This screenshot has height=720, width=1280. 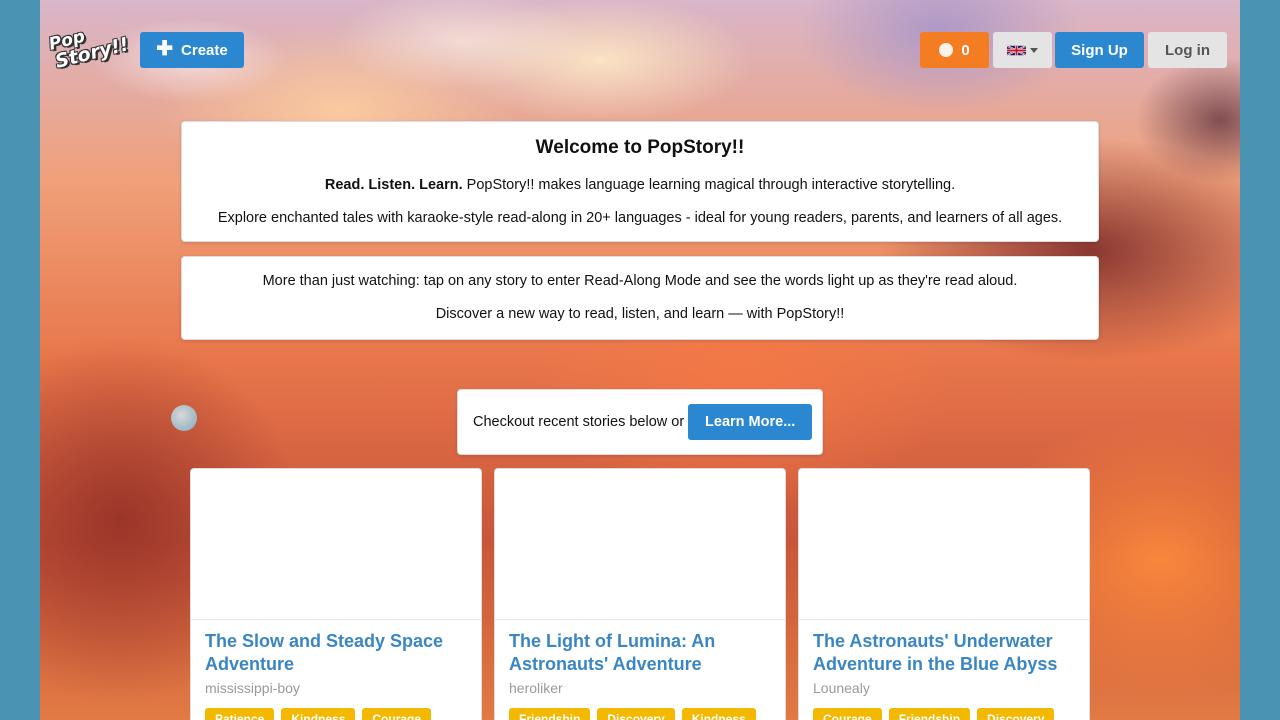 I want to click on coins-button: 0, so click(x=954, y=50).